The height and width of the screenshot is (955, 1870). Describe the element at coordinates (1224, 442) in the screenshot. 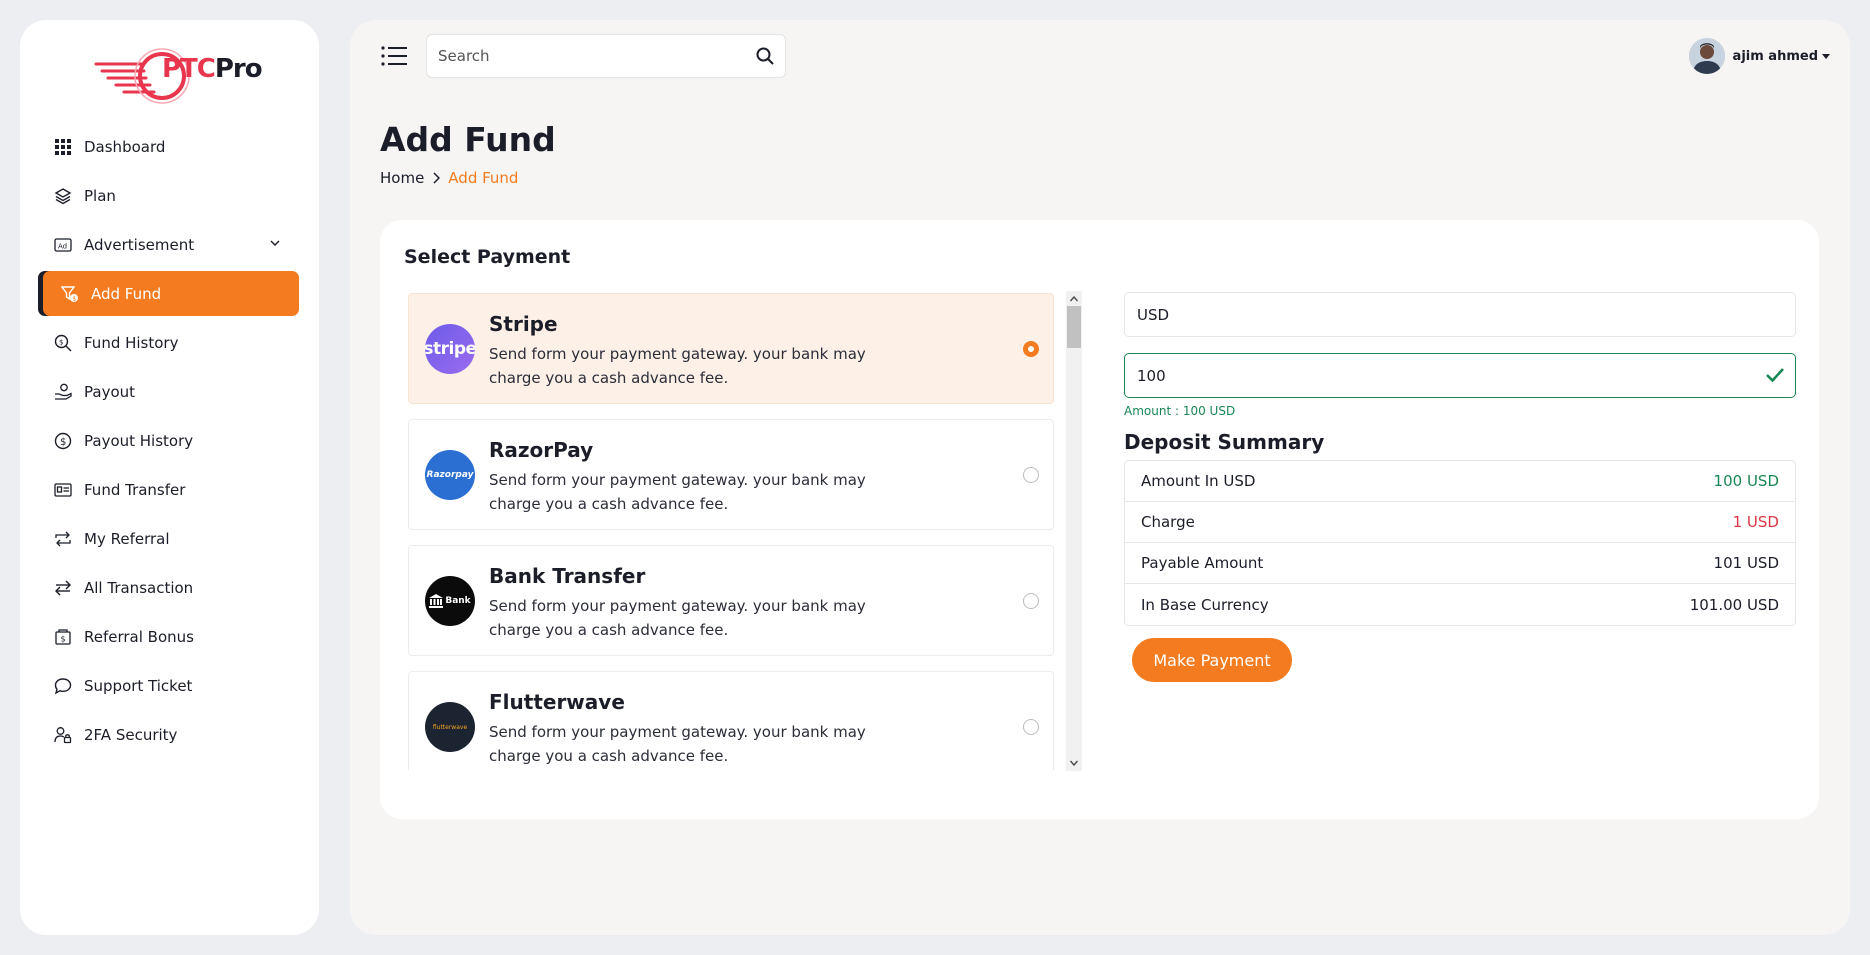

I see `deposit-summary-title: Deposit Summary` at that location.